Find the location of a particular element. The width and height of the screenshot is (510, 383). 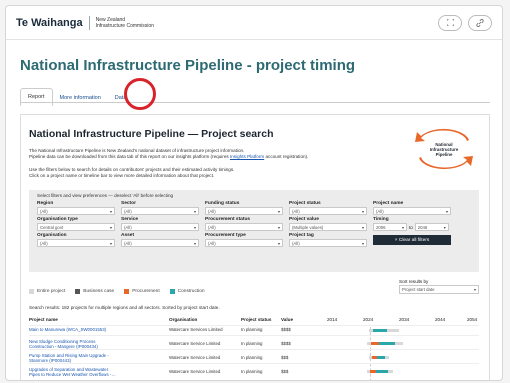

timing-range: 2006 ▾ to 2046 ▾ is located at coordinates (412, 227).